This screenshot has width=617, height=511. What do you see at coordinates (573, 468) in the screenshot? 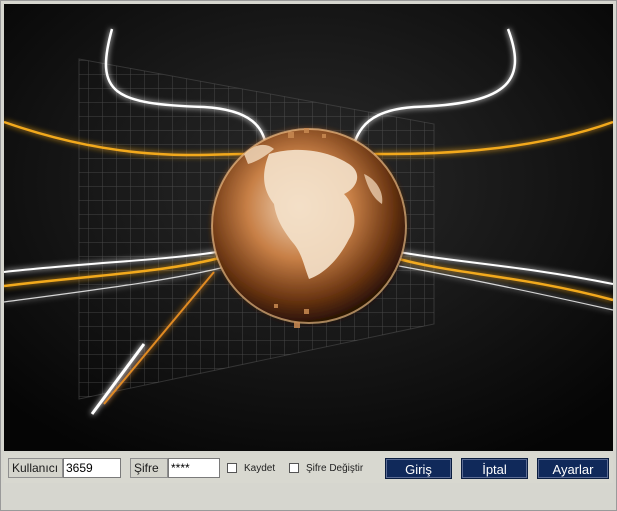
I see `settings-button: Ayarlar` at bounding box center [573, 468].